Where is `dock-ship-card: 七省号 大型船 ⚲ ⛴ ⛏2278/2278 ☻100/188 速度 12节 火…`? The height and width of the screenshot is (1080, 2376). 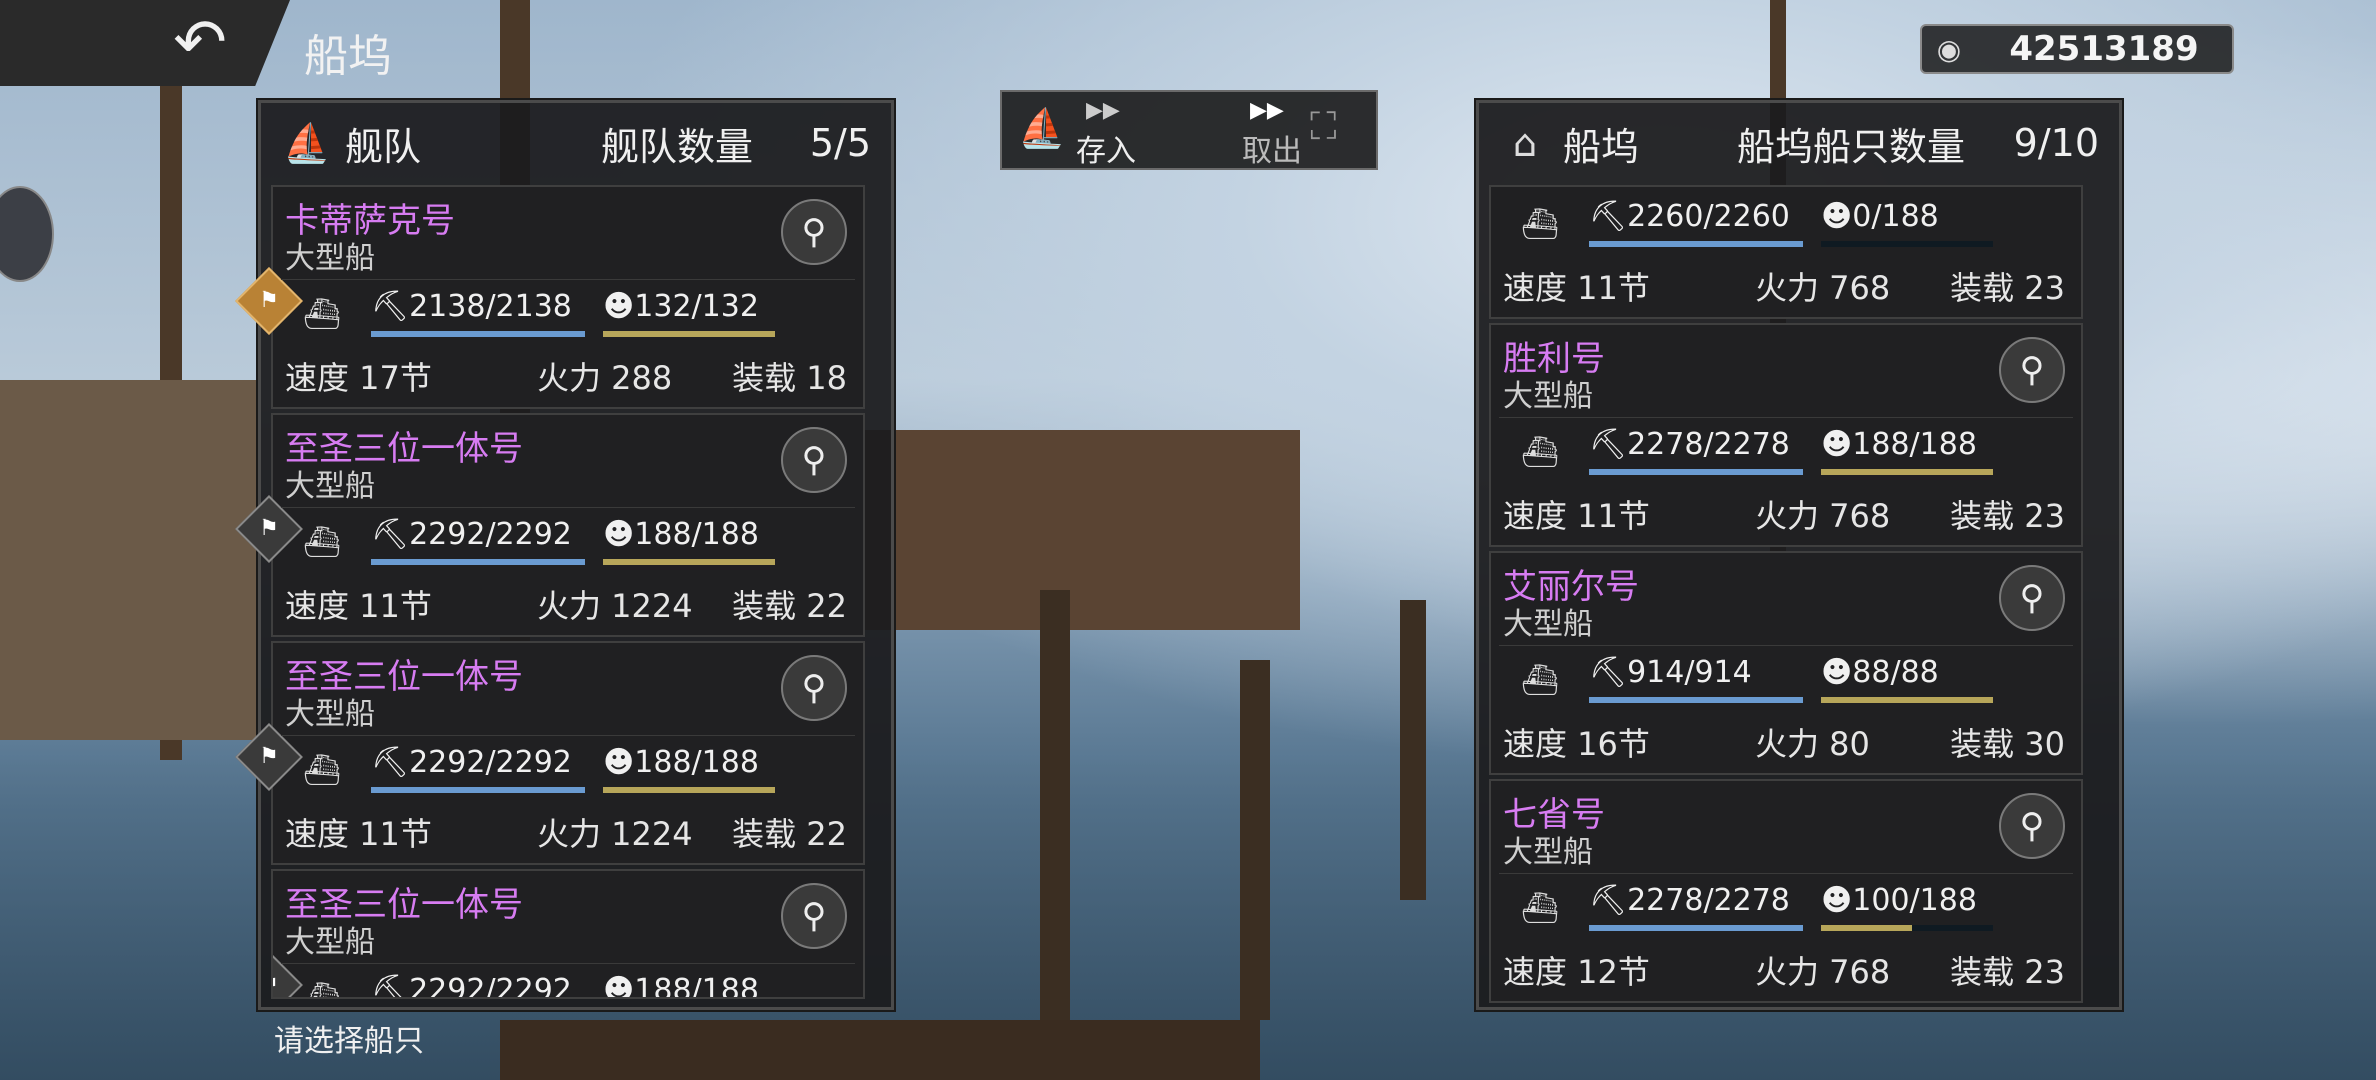 dock-ship-card: 七省号 大型船 ⚲ ⛴ ⛏2278/2278 ☻100/188 速度 12节 火… is located at coordinates (1786, 891).